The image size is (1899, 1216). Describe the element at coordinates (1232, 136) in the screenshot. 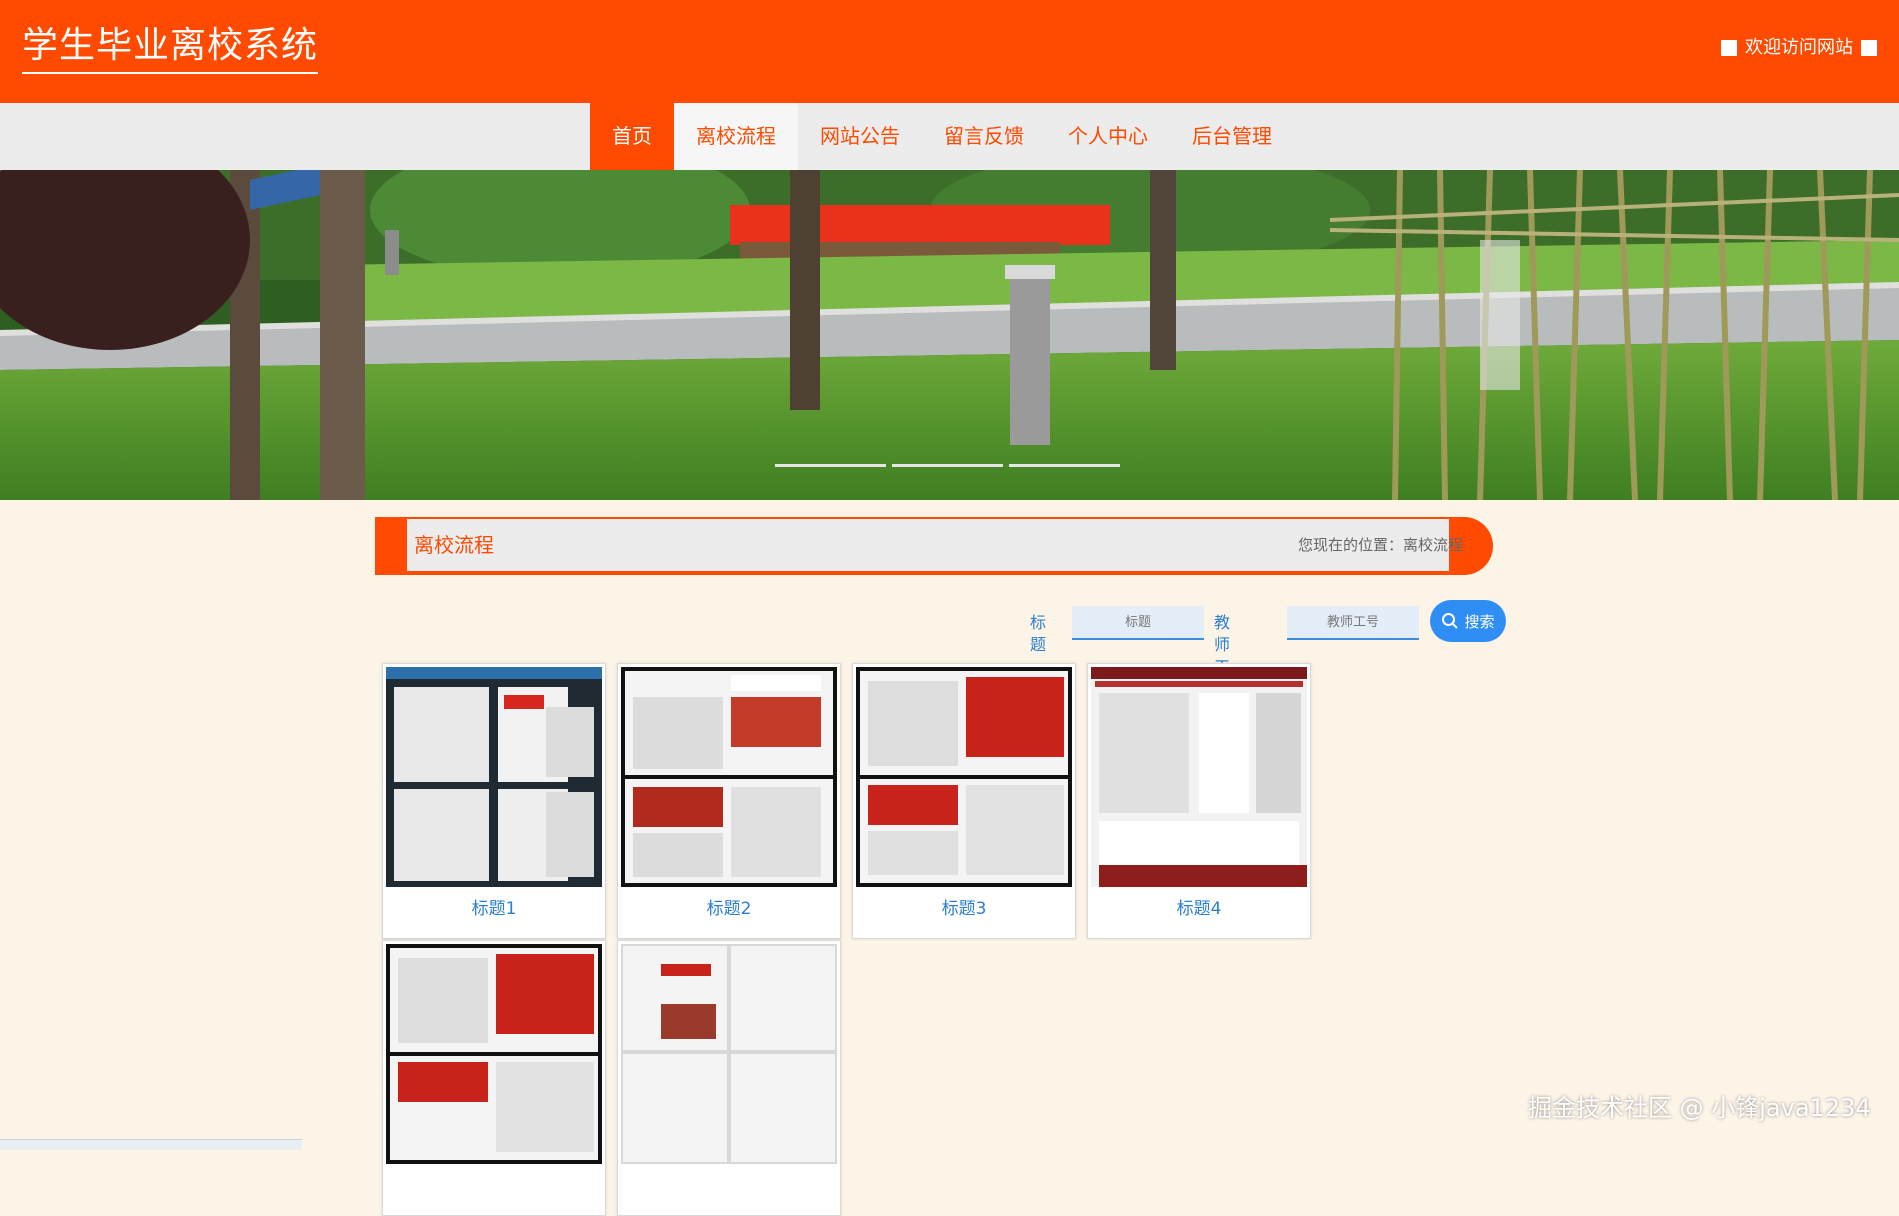

I see `nav-item-admin: 后台管理` at that location.